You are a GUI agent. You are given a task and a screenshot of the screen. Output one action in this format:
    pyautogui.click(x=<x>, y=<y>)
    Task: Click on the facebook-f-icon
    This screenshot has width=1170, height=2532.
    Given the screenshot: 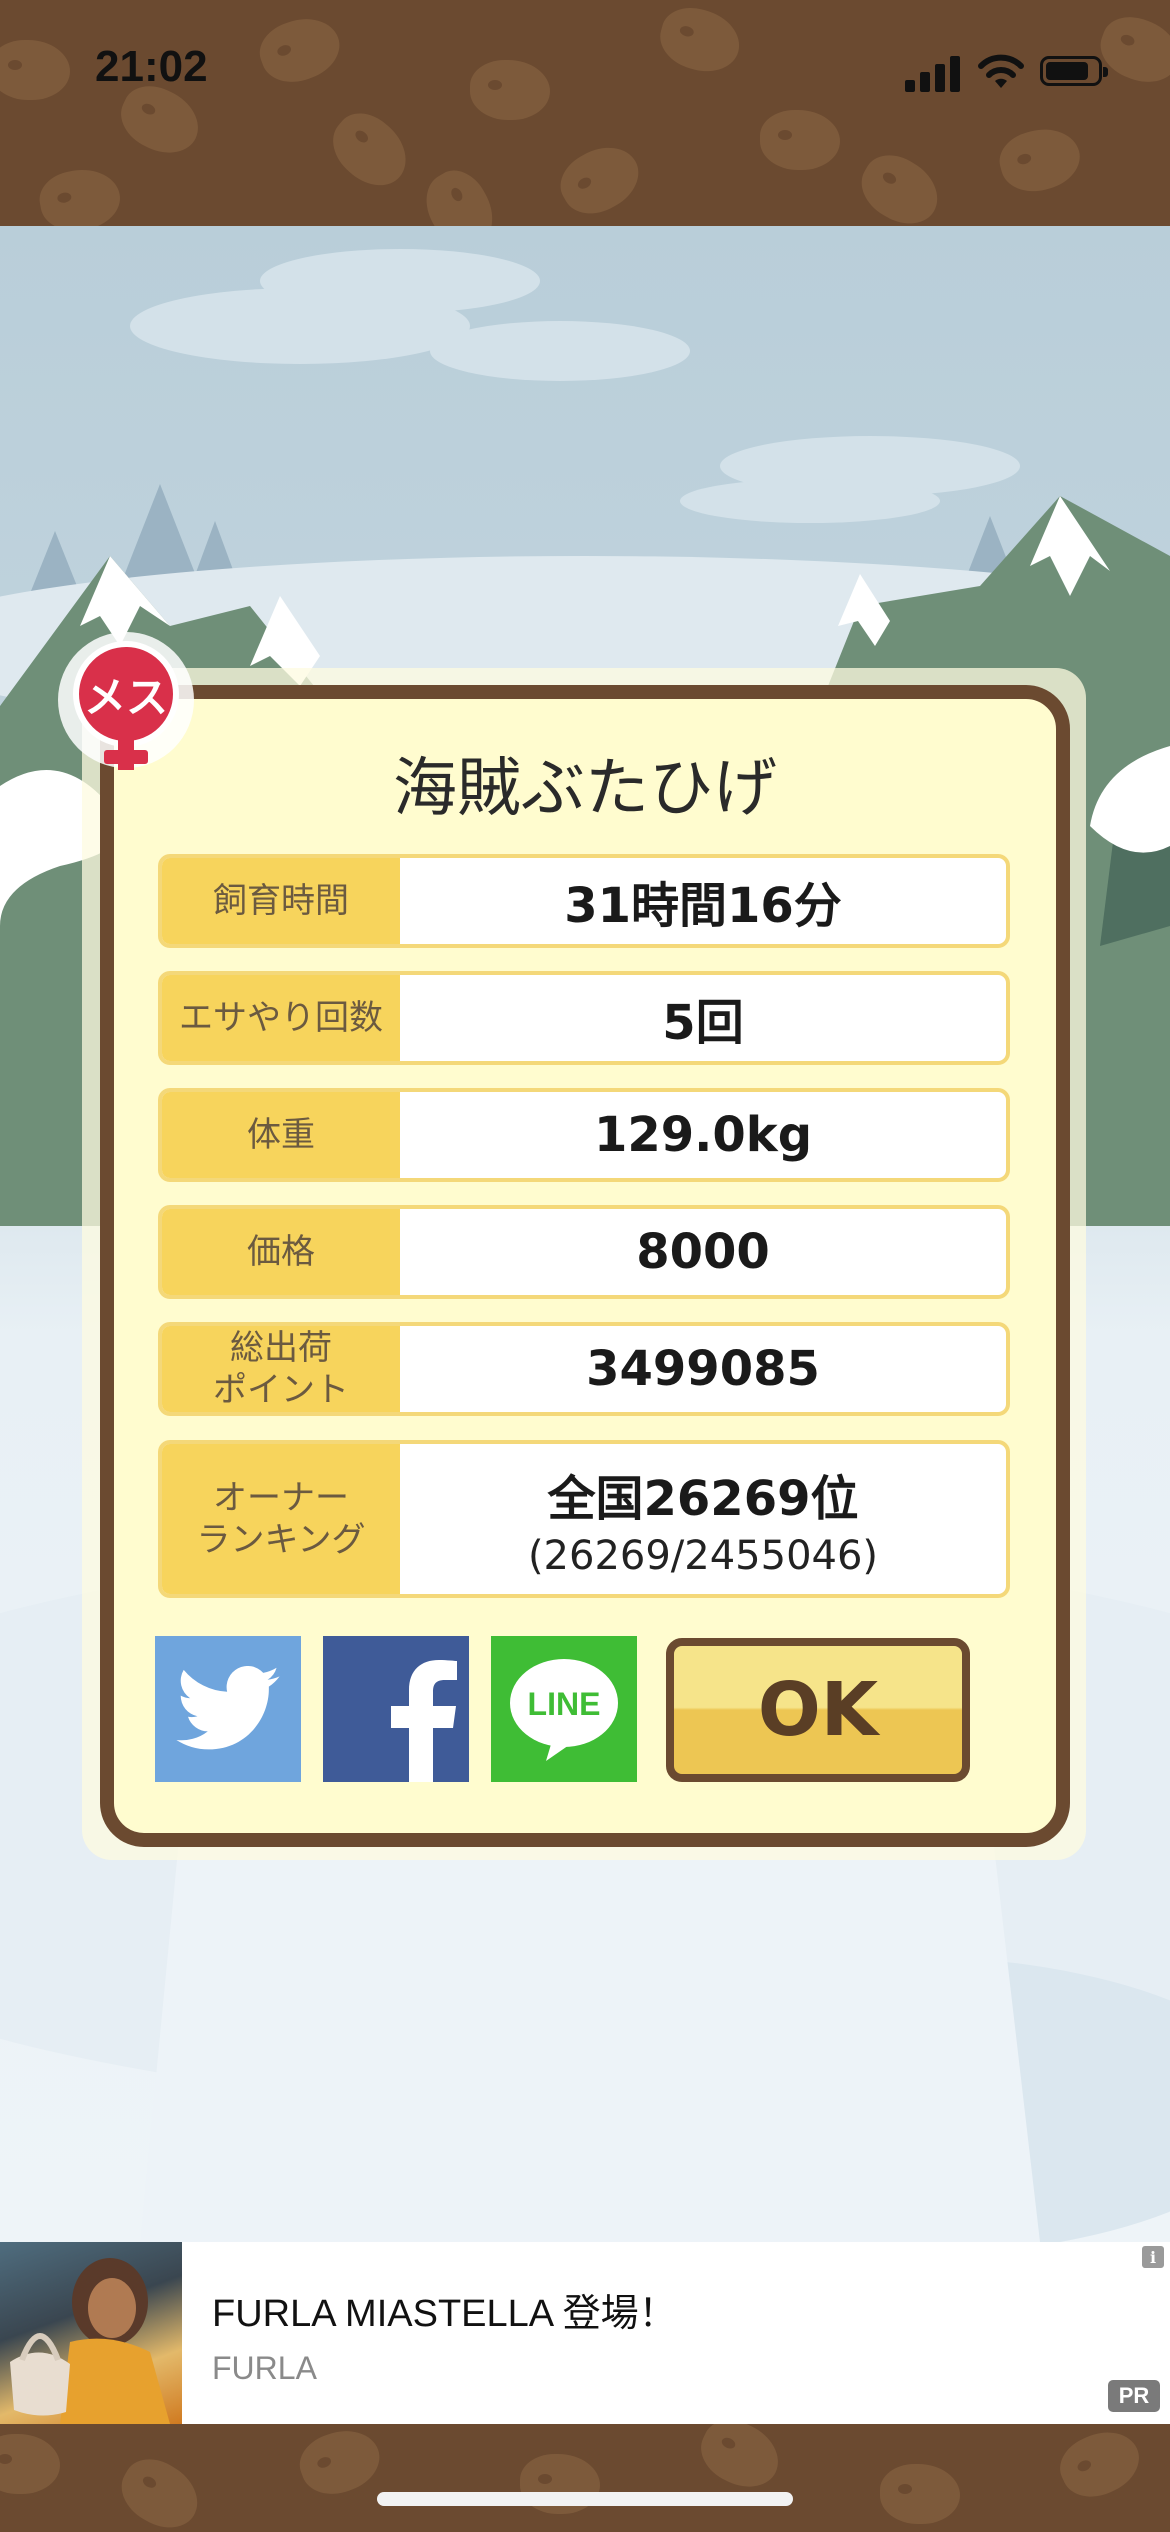 What is the action you would take?
    pyautogui.click(x=424, y=1721)
    